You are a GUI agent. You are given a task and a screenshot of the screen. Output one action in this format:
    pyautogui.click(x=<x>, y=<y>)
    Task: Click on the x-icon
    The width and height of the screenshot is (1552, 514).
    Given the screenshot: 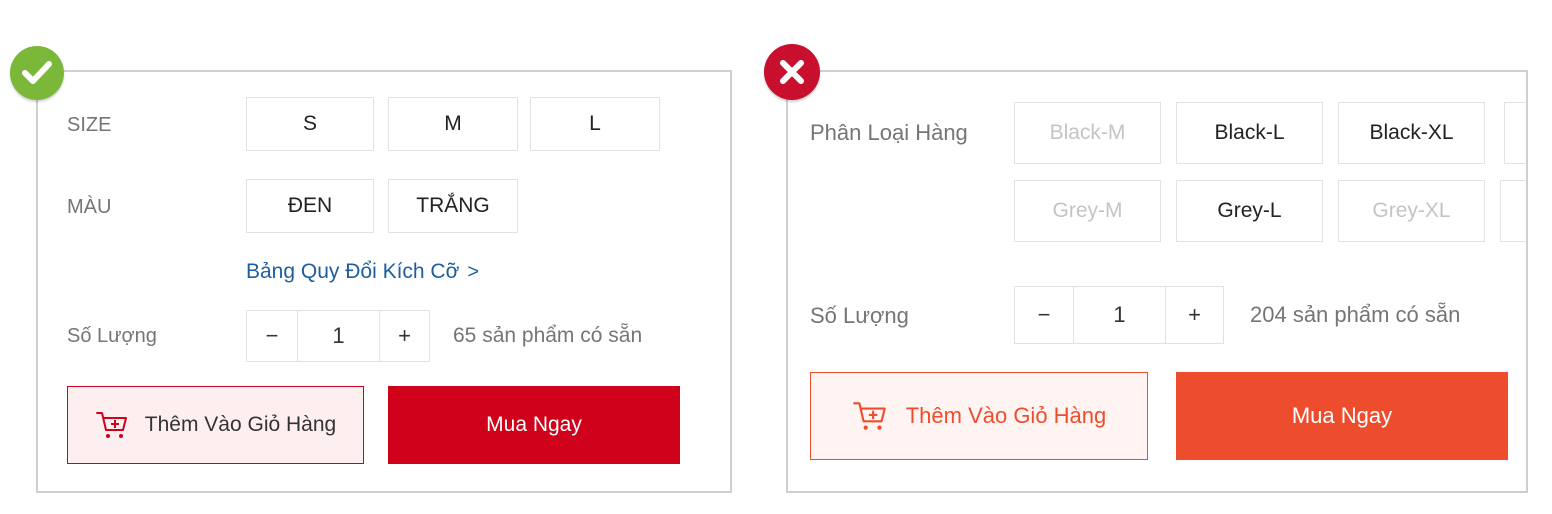 What is the action you would take?
    pyautogui.click(x=792, y=72)
    